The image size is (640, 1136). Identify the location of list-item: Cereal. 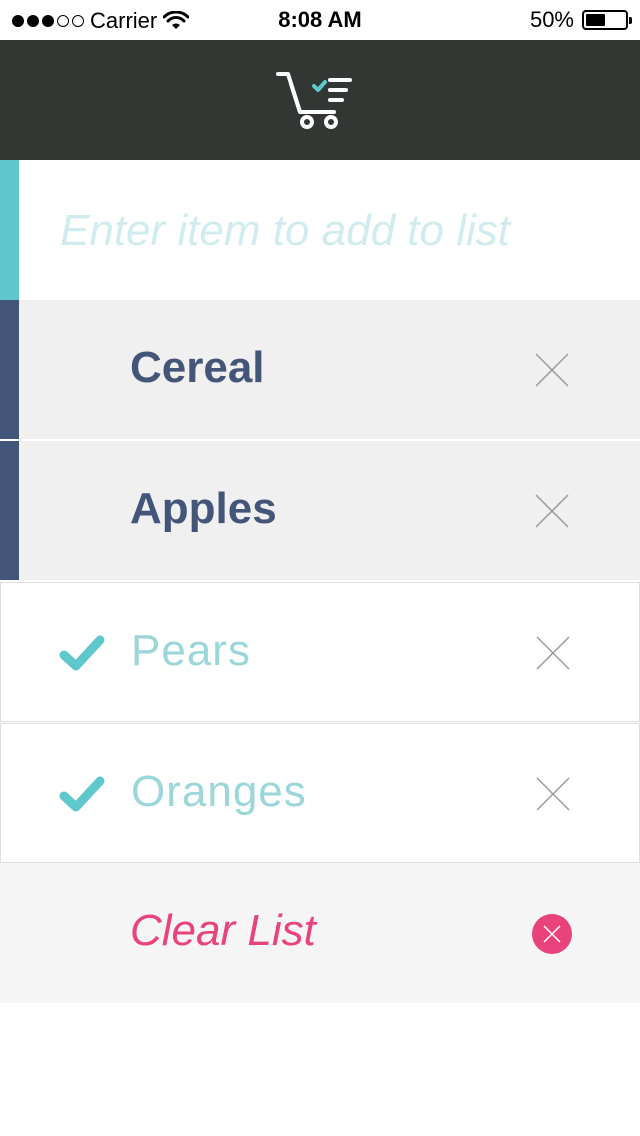
(320, 370).